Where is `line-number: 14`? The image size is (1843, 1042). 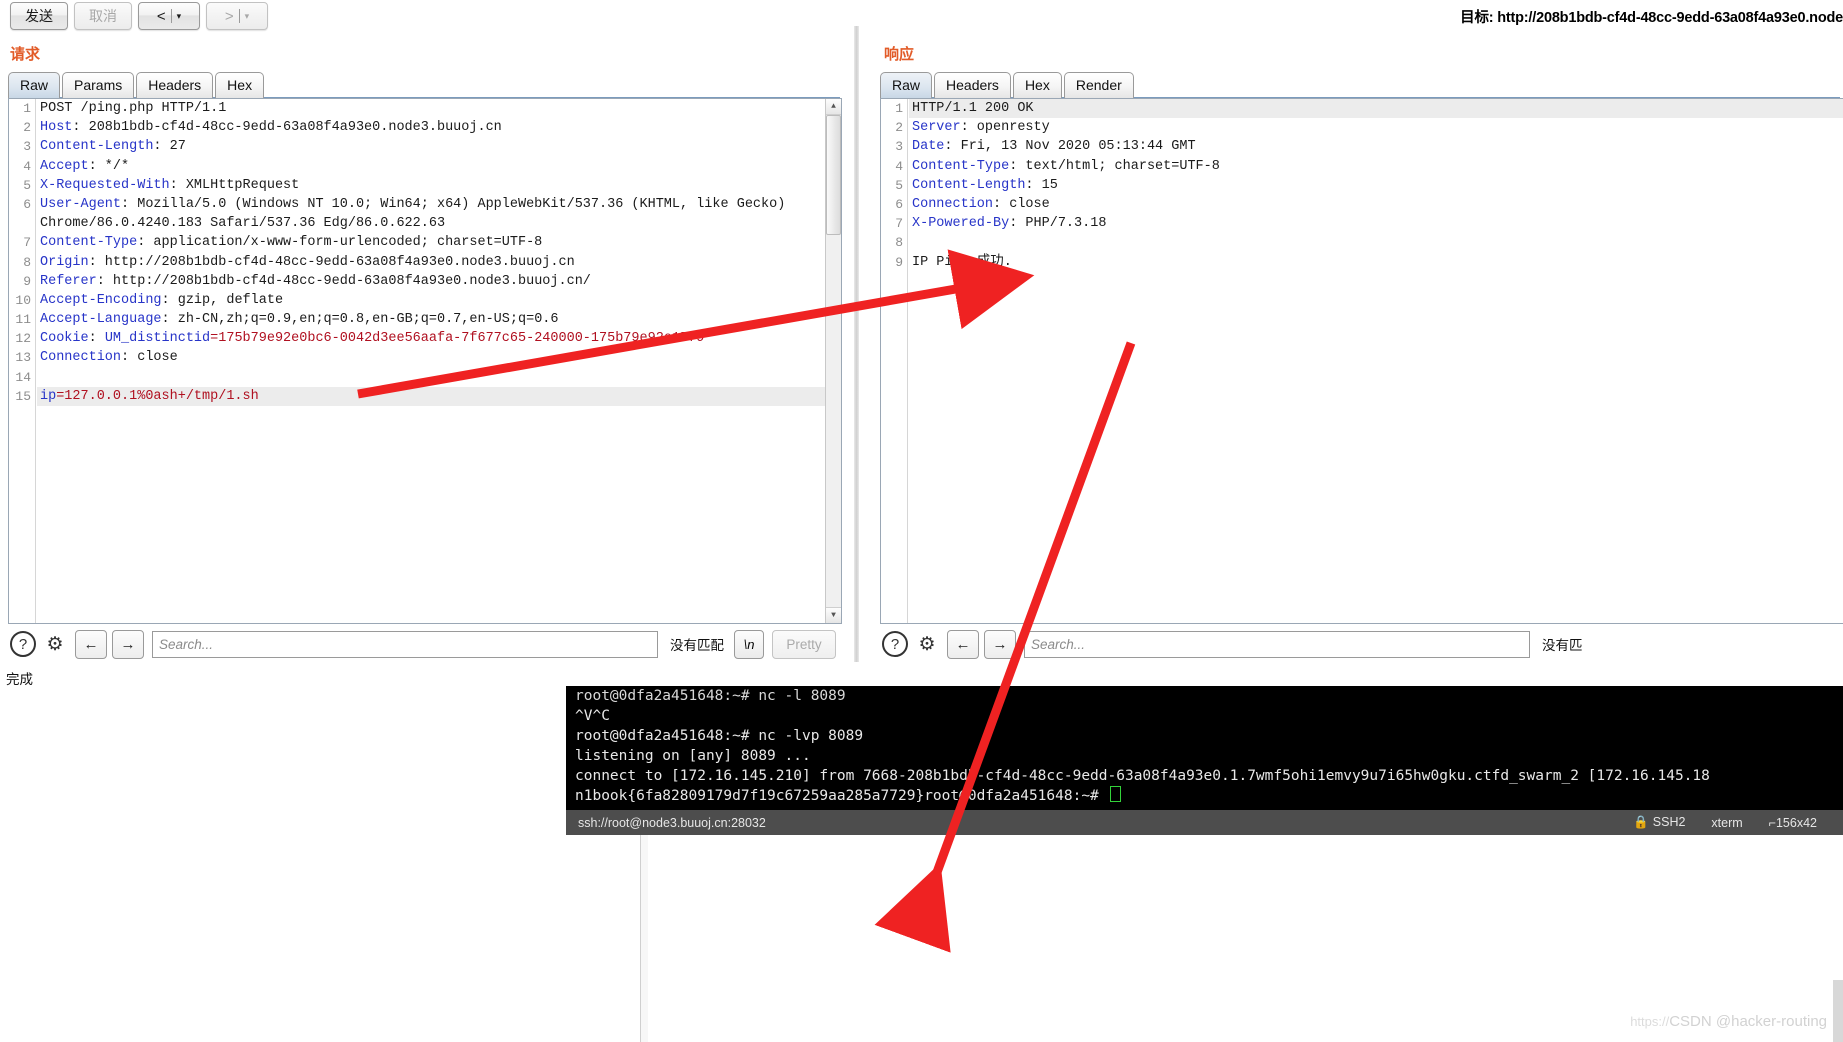
line-number: 14 is located at coordinates (23, 377).